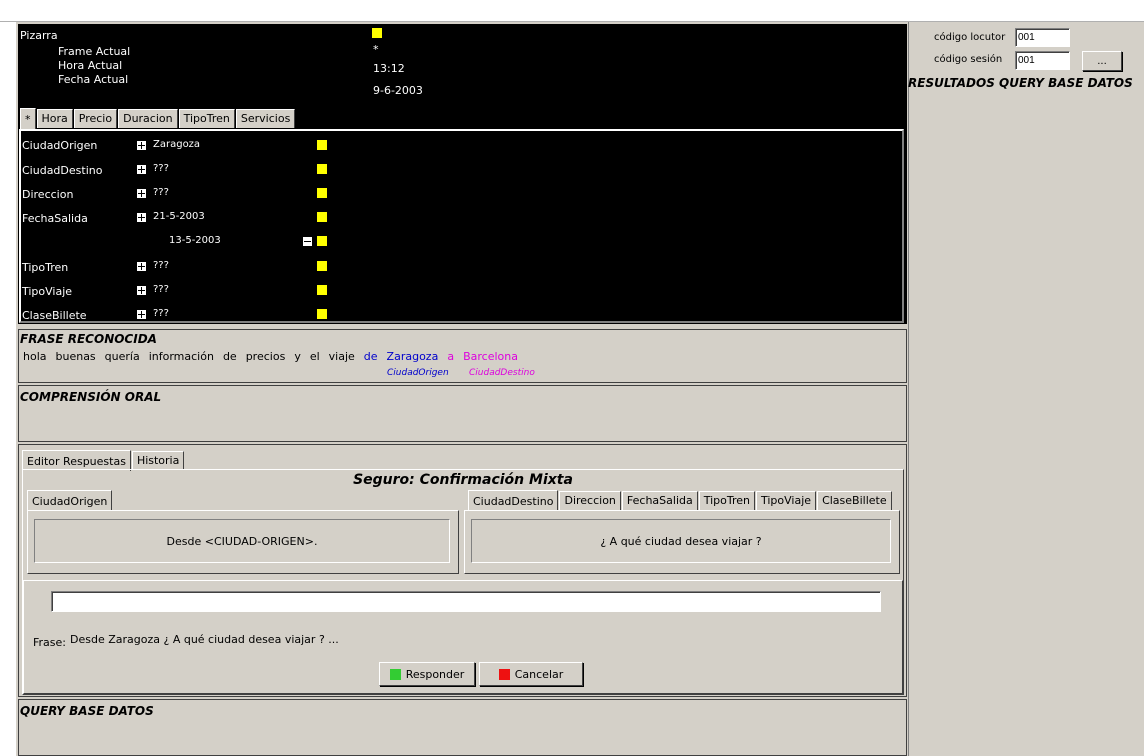 The width and height of the screenshot is (1144, 756). Describe the element at coordinates (35, 356) in the screenshot. I see `recognized-word: hola` at that location.